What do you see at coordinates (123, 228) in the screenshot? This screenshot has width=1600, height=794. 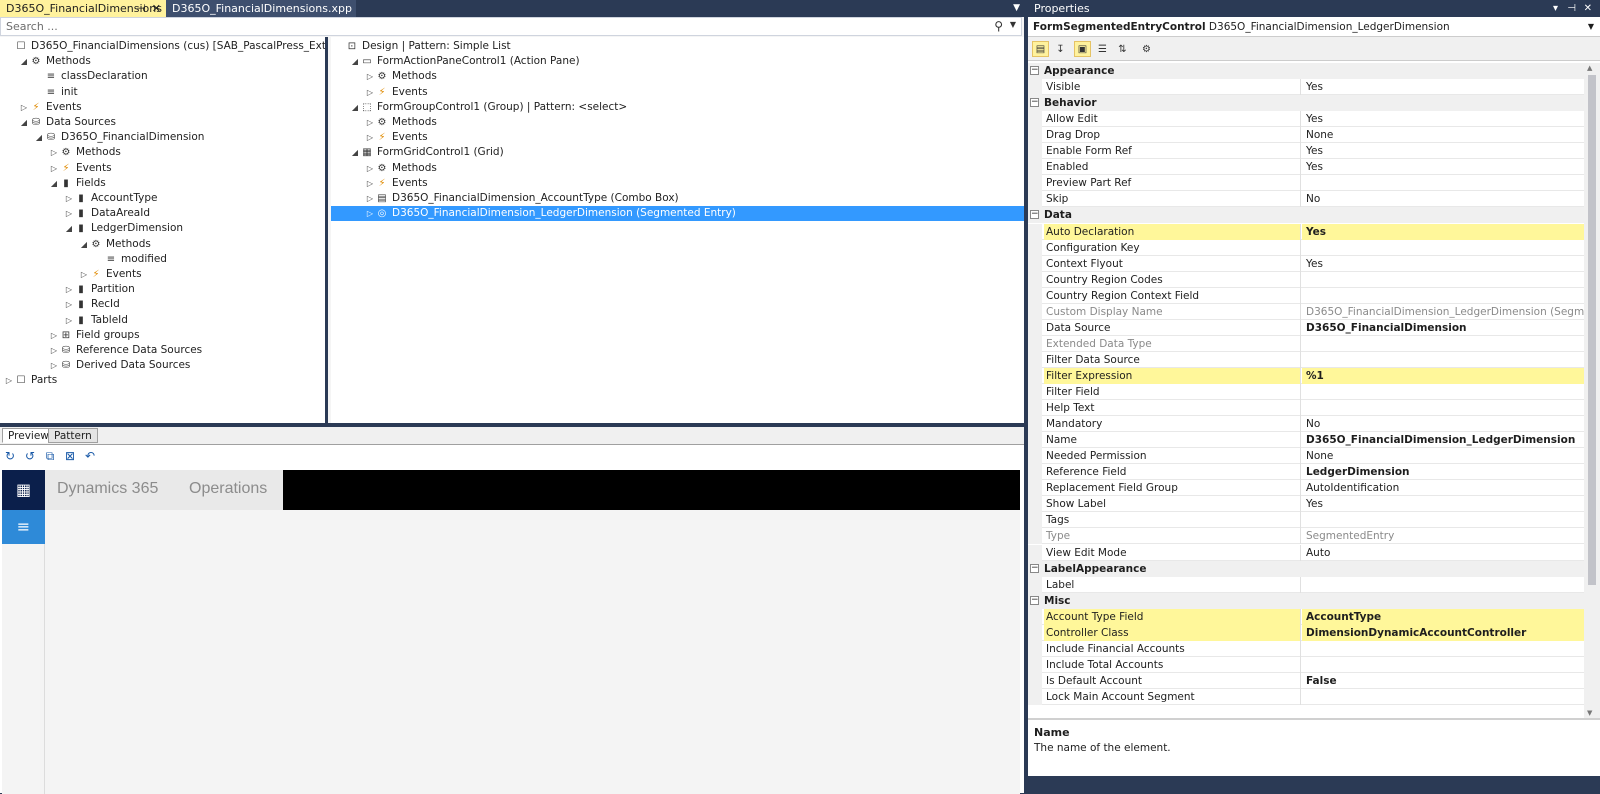 I see `tree-item: ◢ ▮ LedgerDimension` at bounding box center [123, 228].